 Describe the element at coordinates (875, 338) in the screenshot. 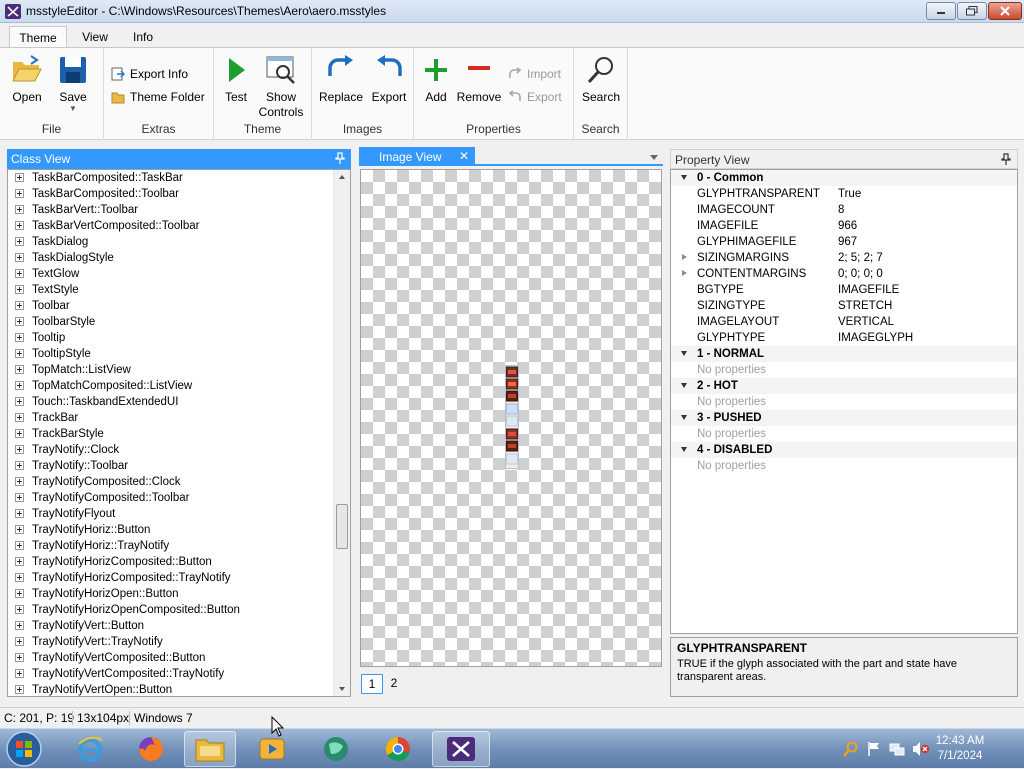

I see `property-value: IMAGEGLYPH` at that location.